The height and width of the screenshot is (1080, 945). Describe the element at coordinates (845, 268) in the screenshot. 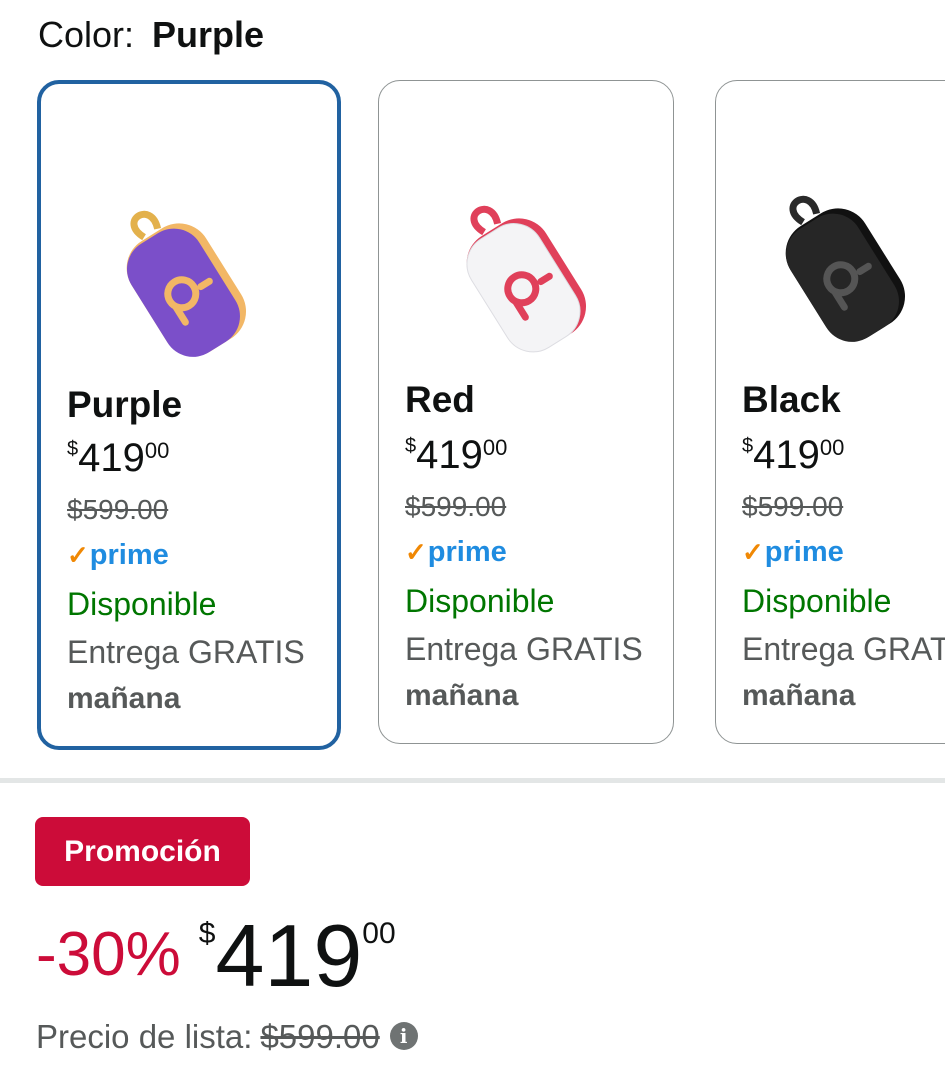

I see `speaker-image-black` at that location.